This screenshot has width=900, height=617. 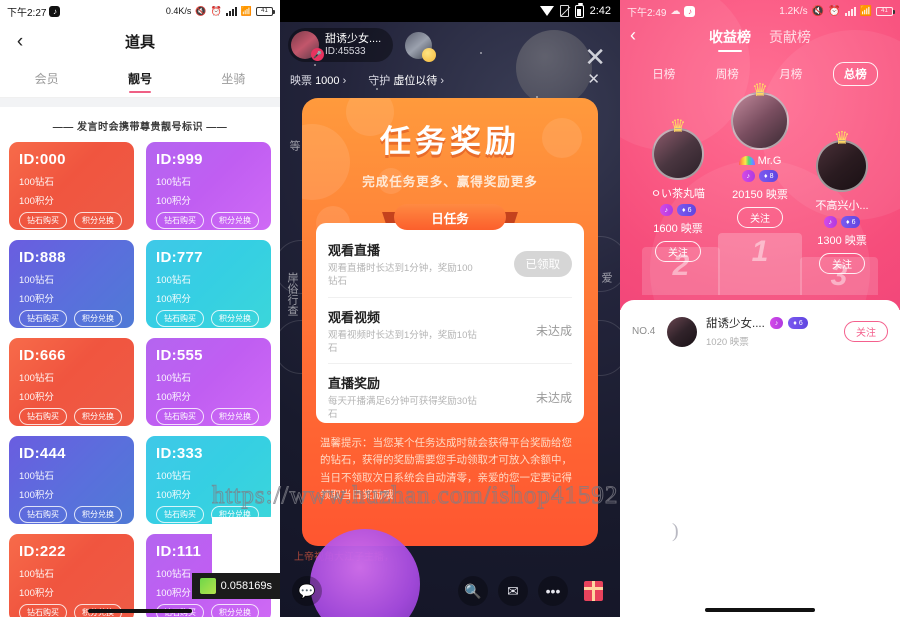 I want to click on tab-daily-task: 日任务, so click(x=450, y=217).